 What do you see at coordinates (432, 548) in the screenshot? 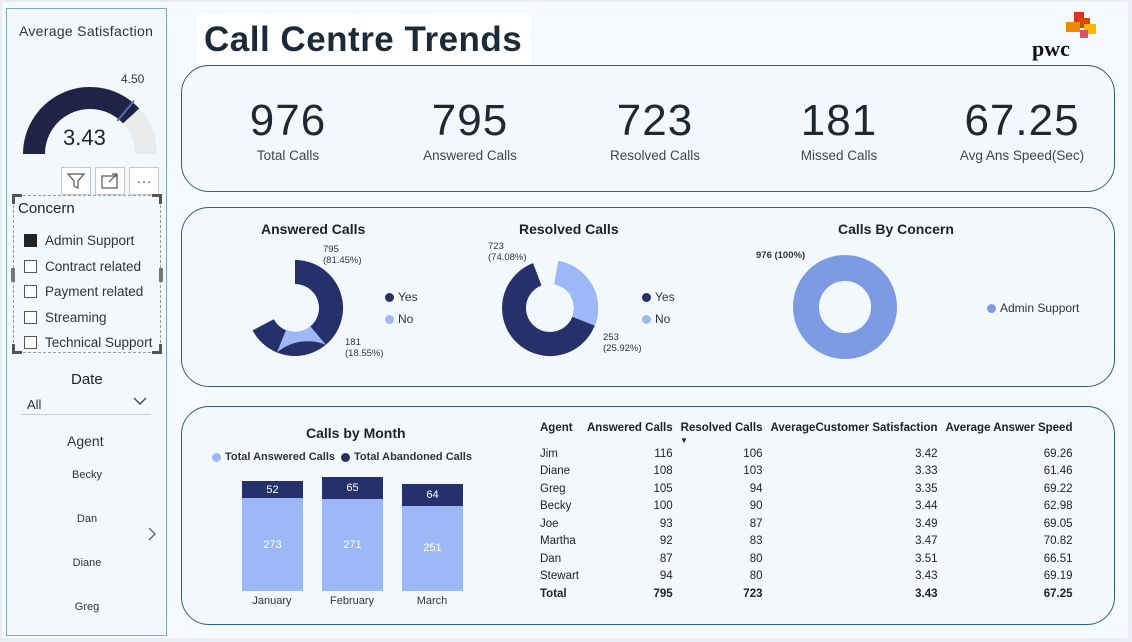
I see `bar-answered: 251` at bounding box center [432, 548].